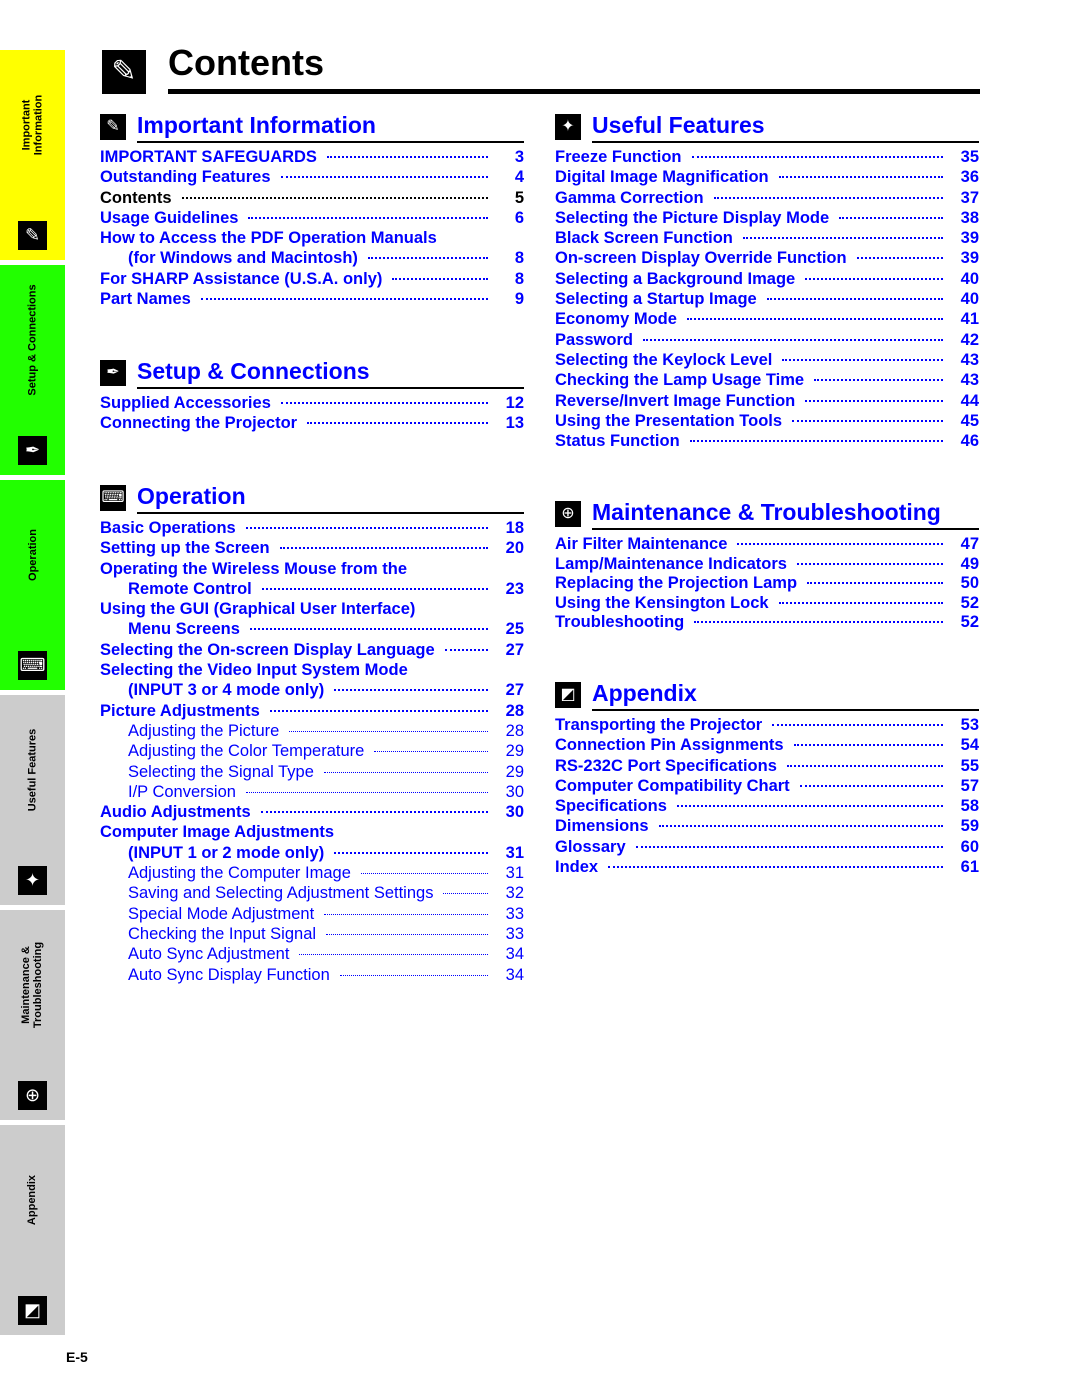  I want to click on toc-entry: Glossary 60, so click(767, 848).